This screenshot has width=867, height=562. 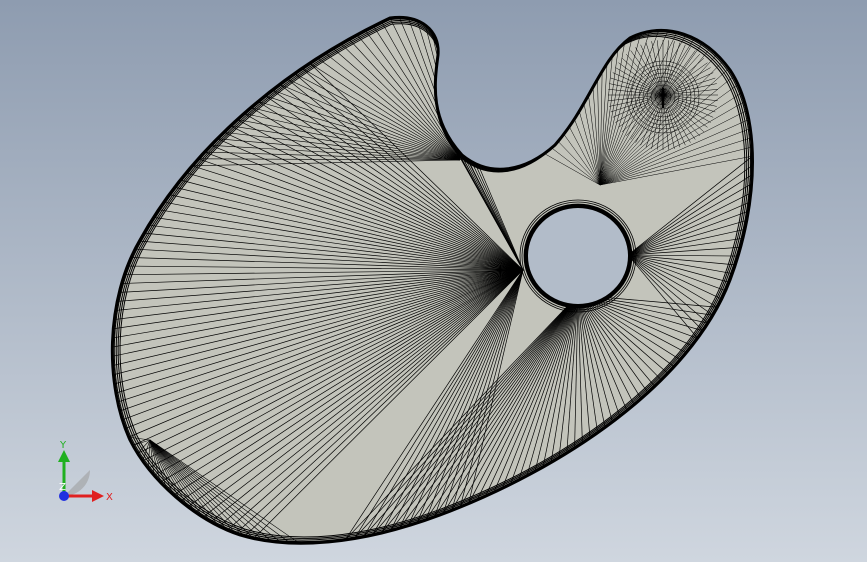 What do you see at coordinates (62, 487) in the screenshot?
I see `z-axis-label: Z` at bounding box center [62, 487].